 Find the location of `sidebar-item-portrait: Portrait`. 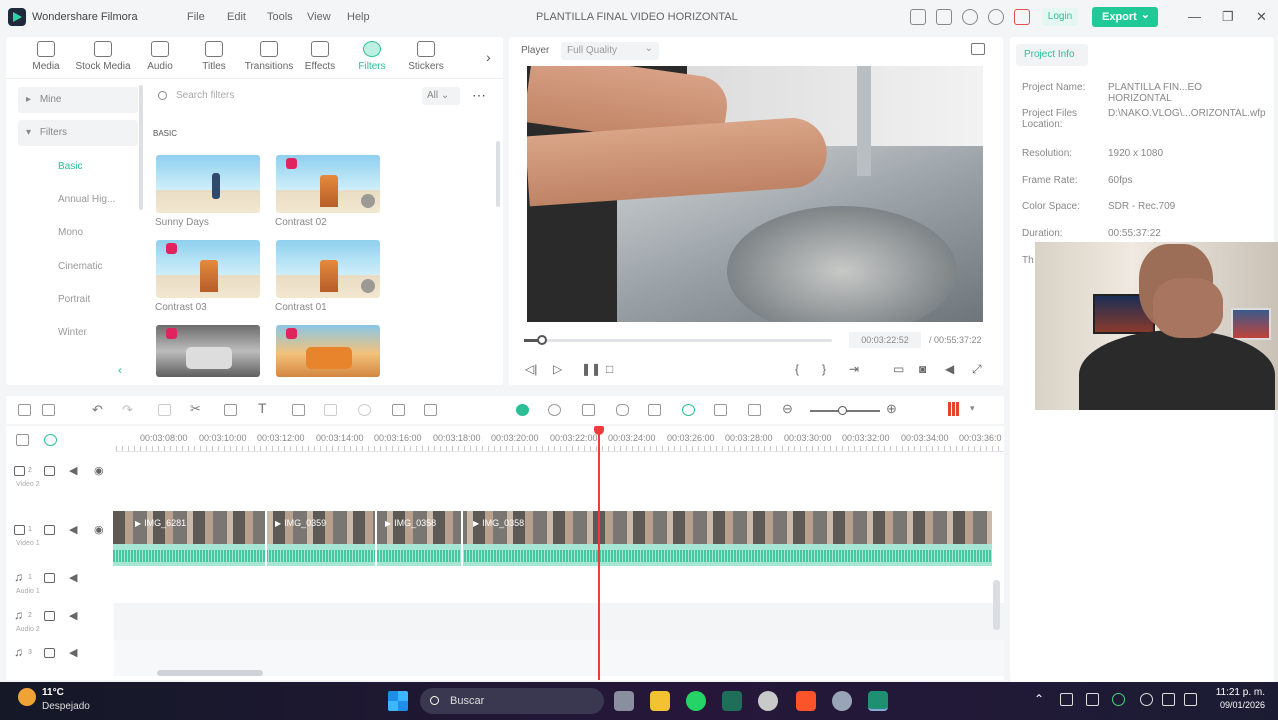

sidebar-item-portrait: Portrait is located at coordinates (78, 300).